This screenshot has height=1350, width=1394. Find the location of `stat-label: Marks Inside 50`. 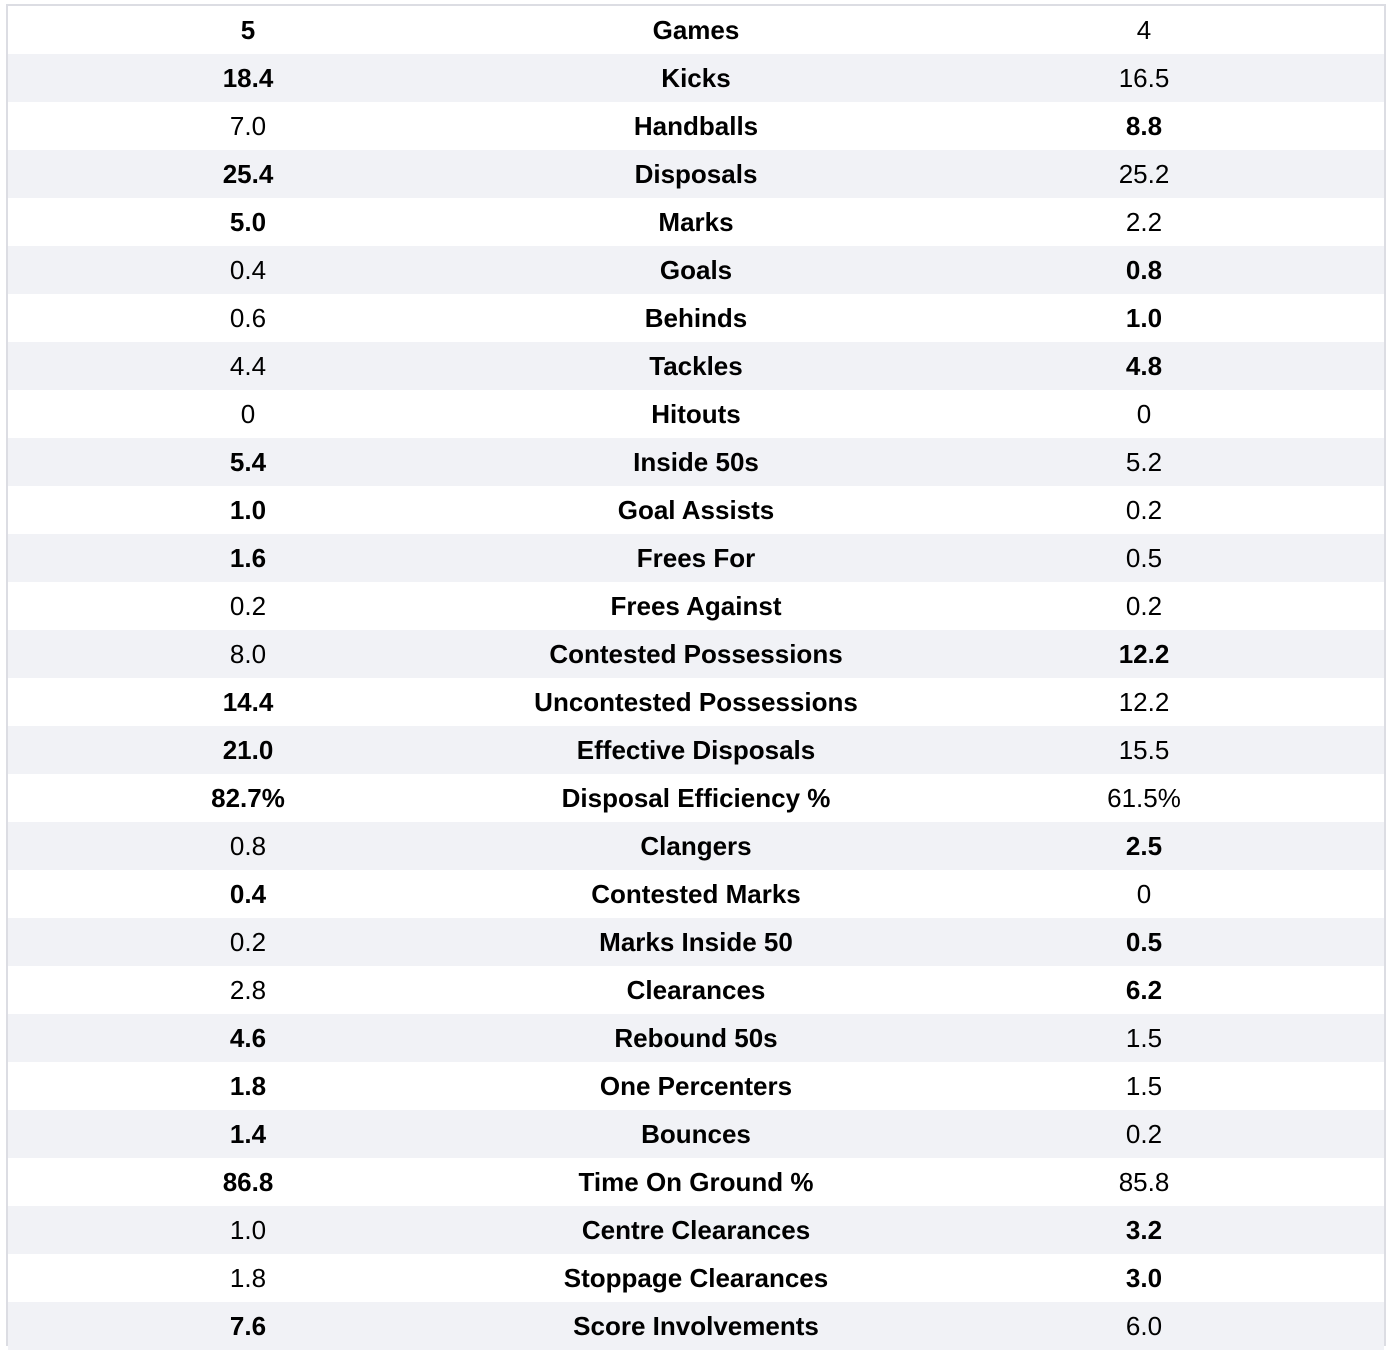

stat-label: Marks Inside 50 is located at coordinates (696, 941).